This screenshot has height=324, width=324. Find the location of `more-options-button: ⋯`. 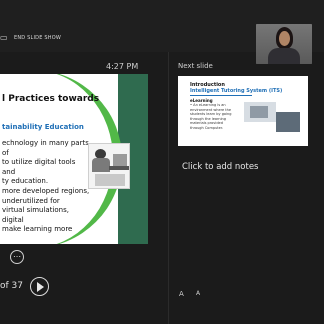

more-options-button: ⋯ is located at coordinates (17, 257).